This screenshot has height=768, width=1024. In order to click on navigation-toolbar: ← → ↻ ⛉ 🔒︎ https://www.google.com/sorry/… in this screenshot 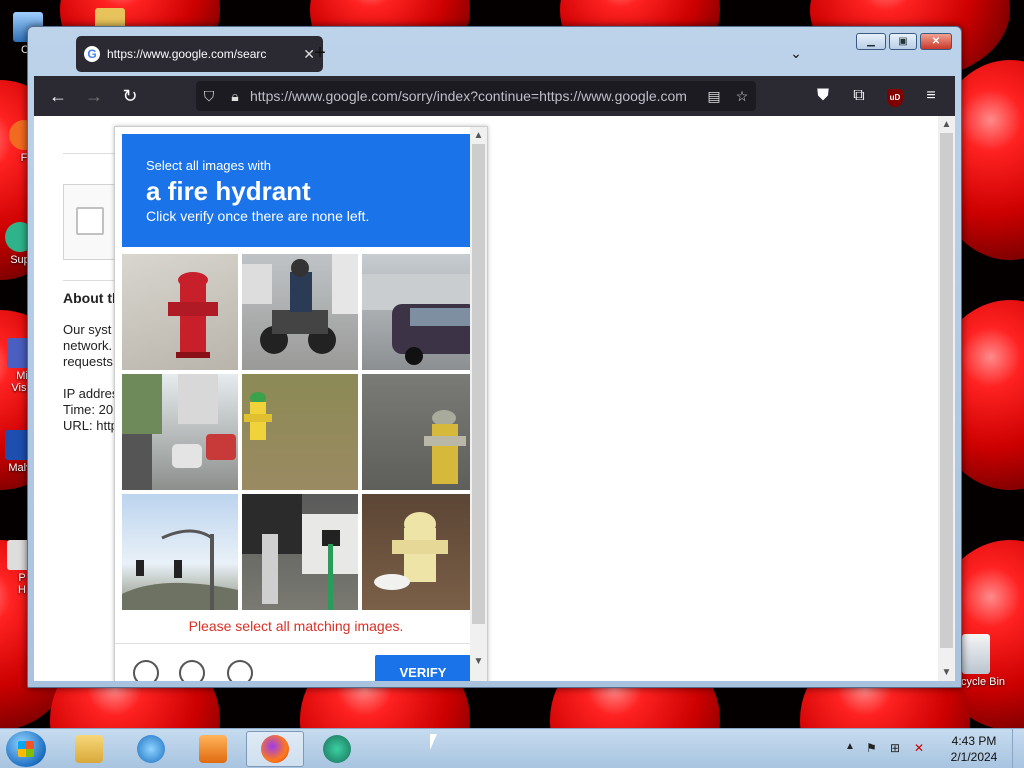, I will do `click(494, 96)`.